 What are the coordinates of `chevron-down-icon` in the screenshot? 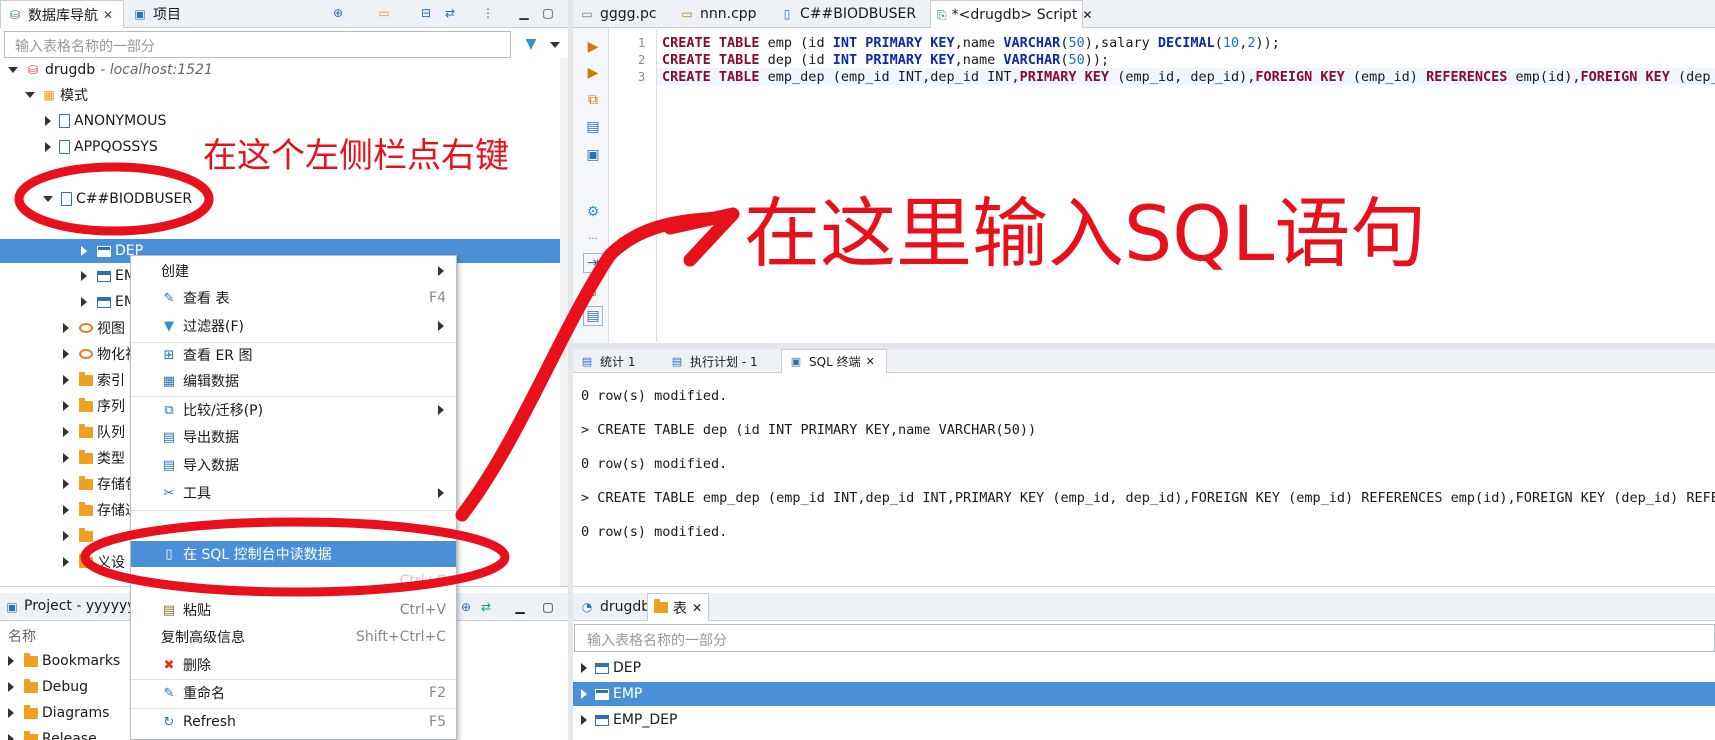 It's located at (555, 45).